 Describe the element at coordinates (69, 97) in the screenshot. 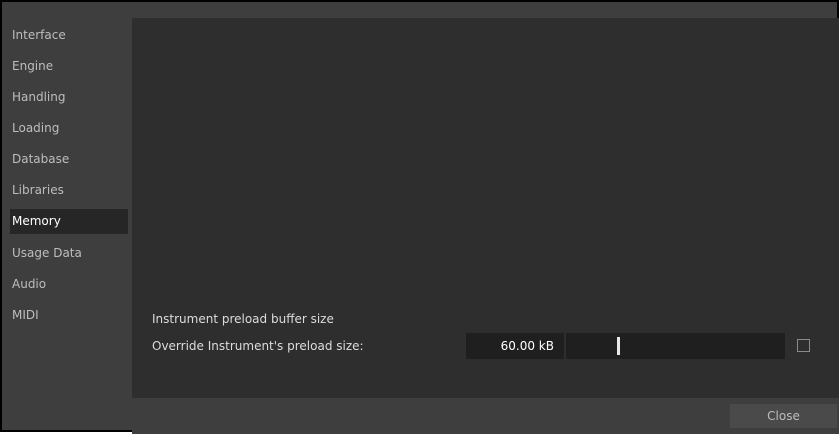

I see `sidebar-item-handling: Handling` at that location.